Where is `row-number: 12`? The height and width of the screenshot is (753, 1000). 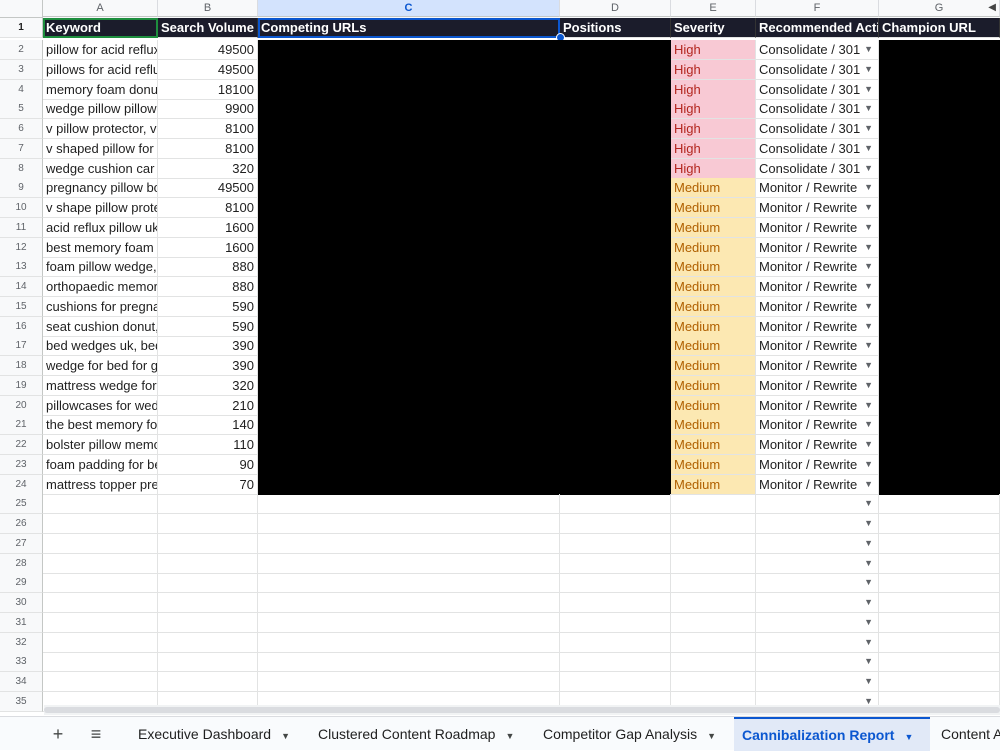 row-number: 12 is located at coordinates (21, 247).